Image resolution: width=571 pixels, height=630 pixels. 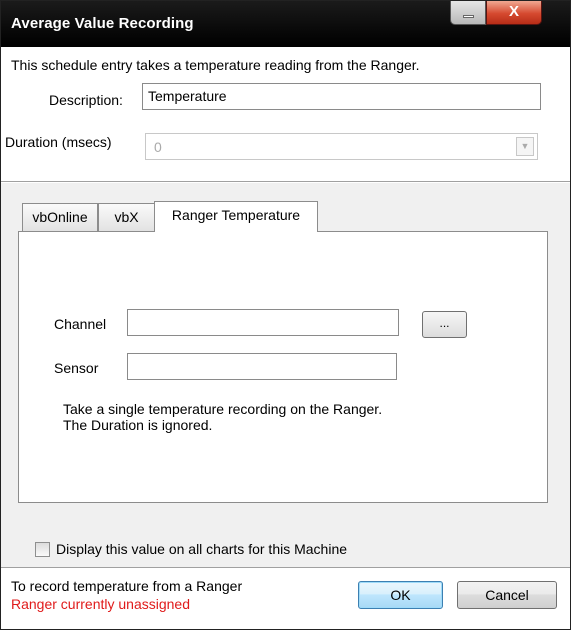 What do you see at coordinates (102, 23) in the screenshot?
I see `window-title: Average Value Recording` at bounding box center [102, 23].